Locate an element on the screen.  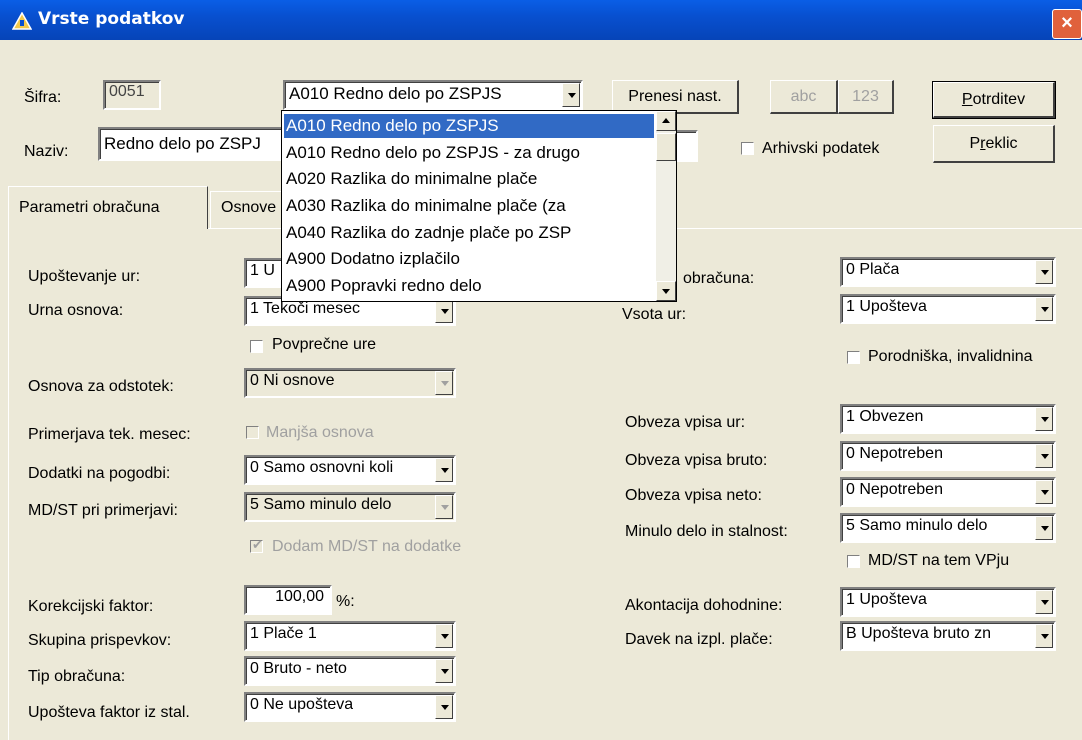
povprecne-ure-checkbox is located at coordinates (256, 346).